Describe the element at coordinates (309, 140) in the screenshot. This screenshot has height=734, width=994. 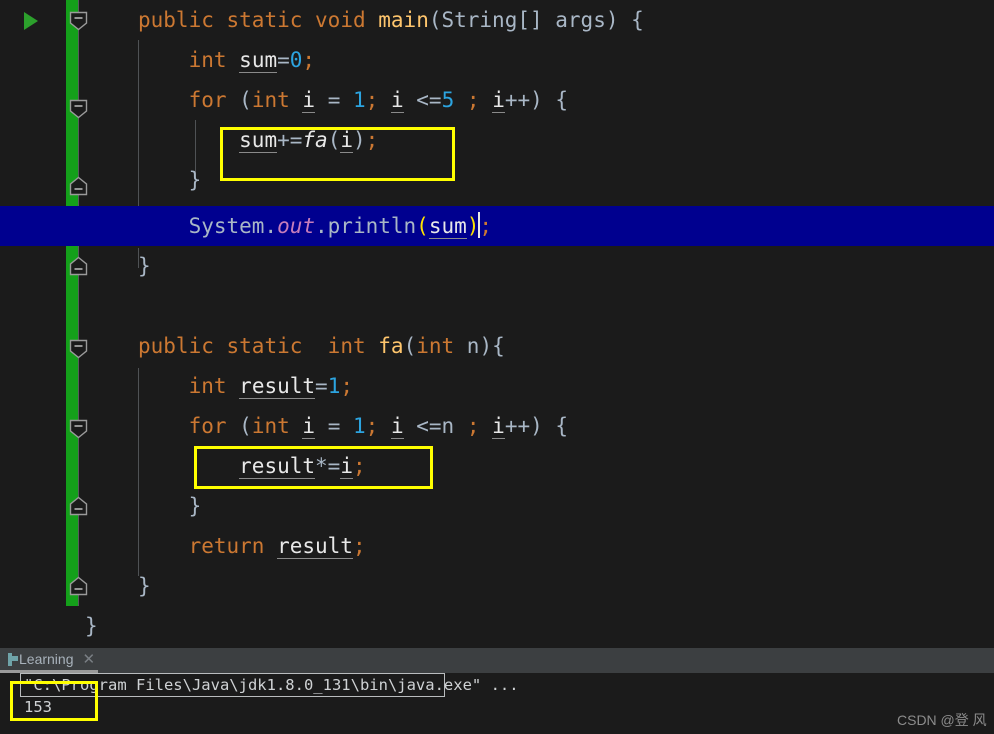
I see `code-line-text: sum+=fa(i);` at that location.